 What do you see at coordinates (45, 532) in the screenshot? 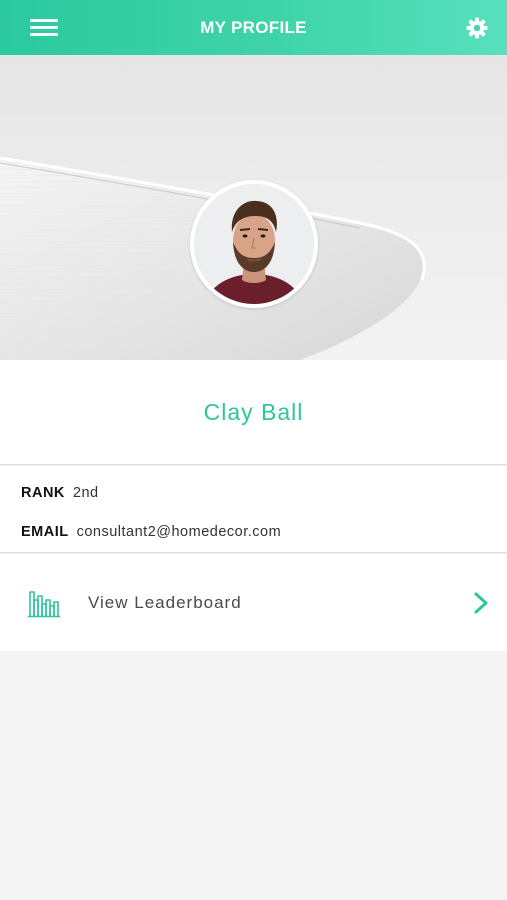
I see `email-label: EMAIL` at bounding box center [45, 532].